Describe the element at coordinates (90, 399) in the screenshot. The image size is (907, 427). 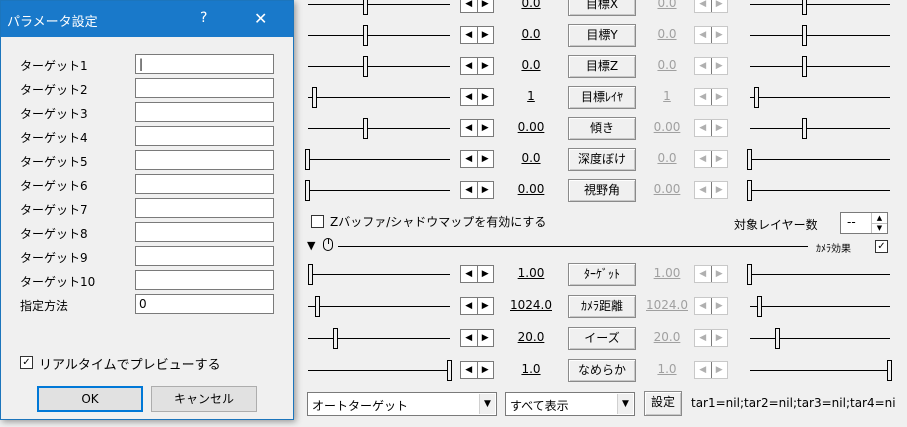
I see `ok-button: OK` at that location.